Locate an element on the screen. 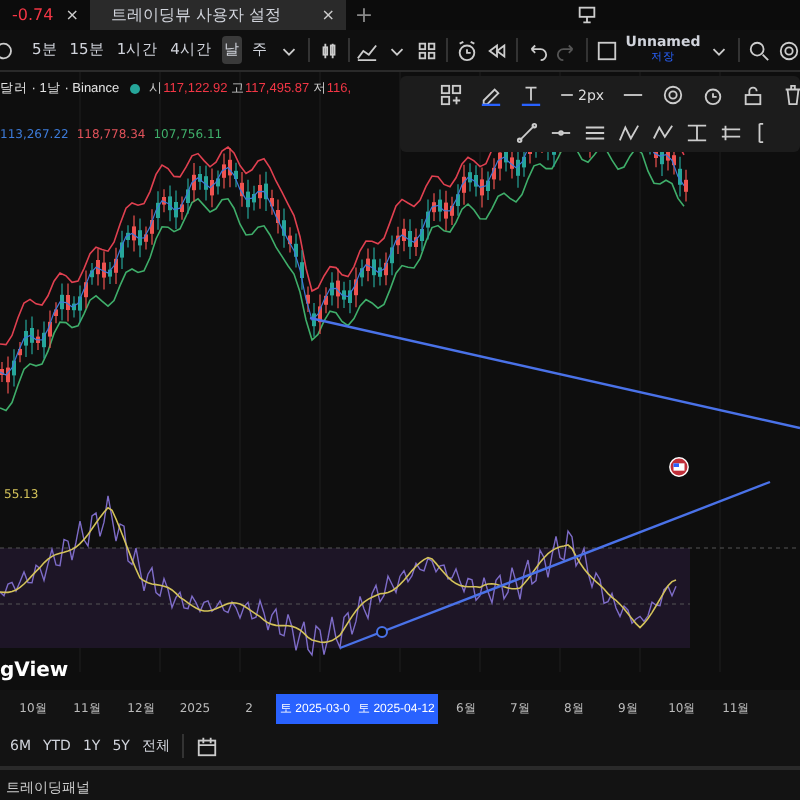  search-icon is located at coordinates (759, 50).